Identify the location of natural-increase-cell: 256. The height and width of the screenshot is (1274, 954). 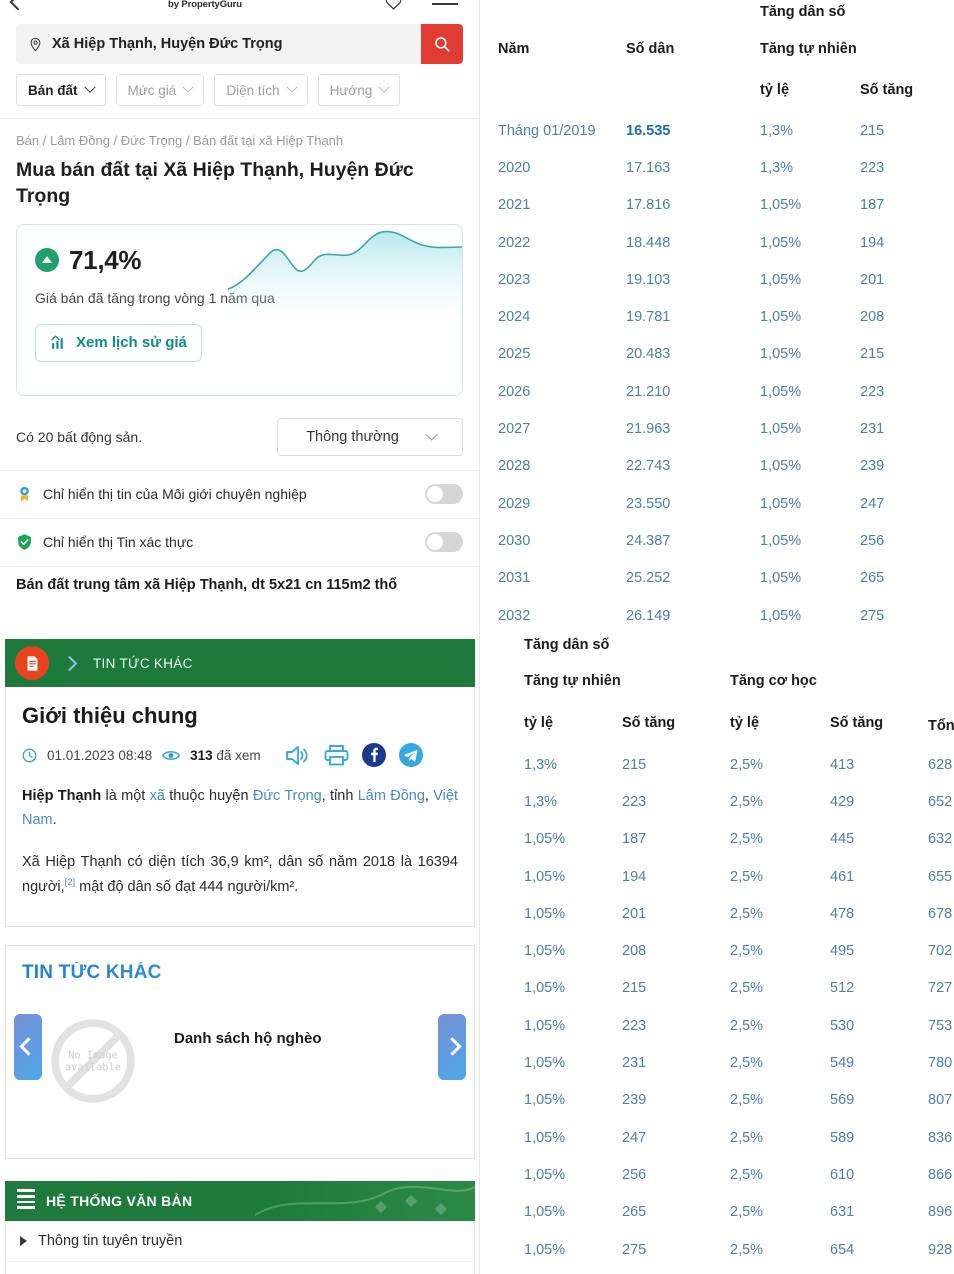
(634, 1174).